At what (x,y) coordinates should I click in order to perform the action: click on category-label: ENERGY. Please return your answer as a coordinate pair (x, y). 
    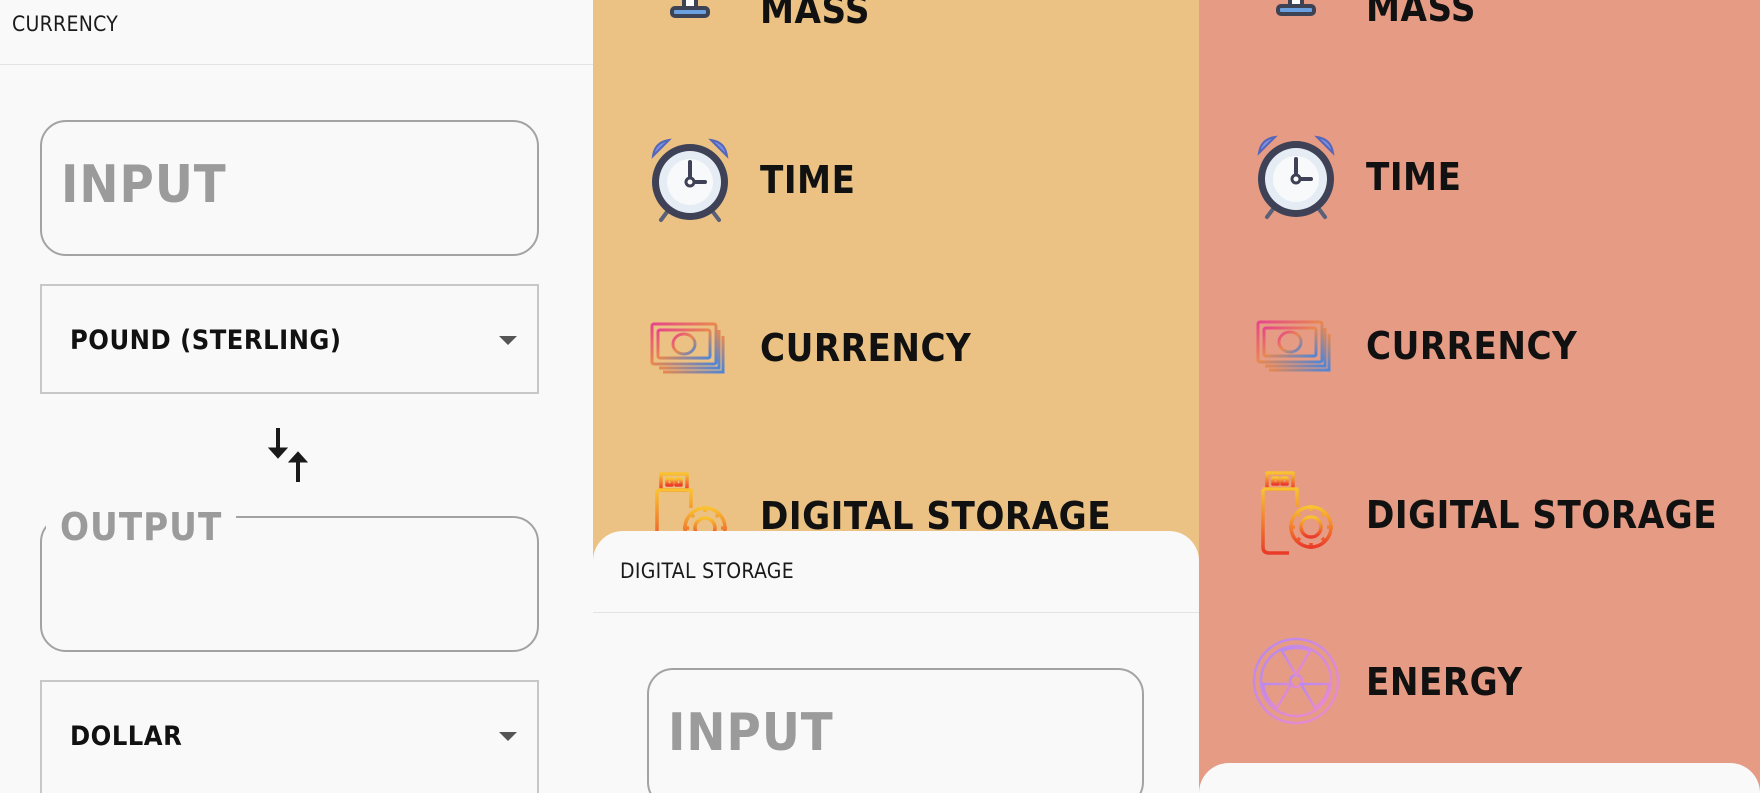
    Looking at the image, I should click on (1444, 682).